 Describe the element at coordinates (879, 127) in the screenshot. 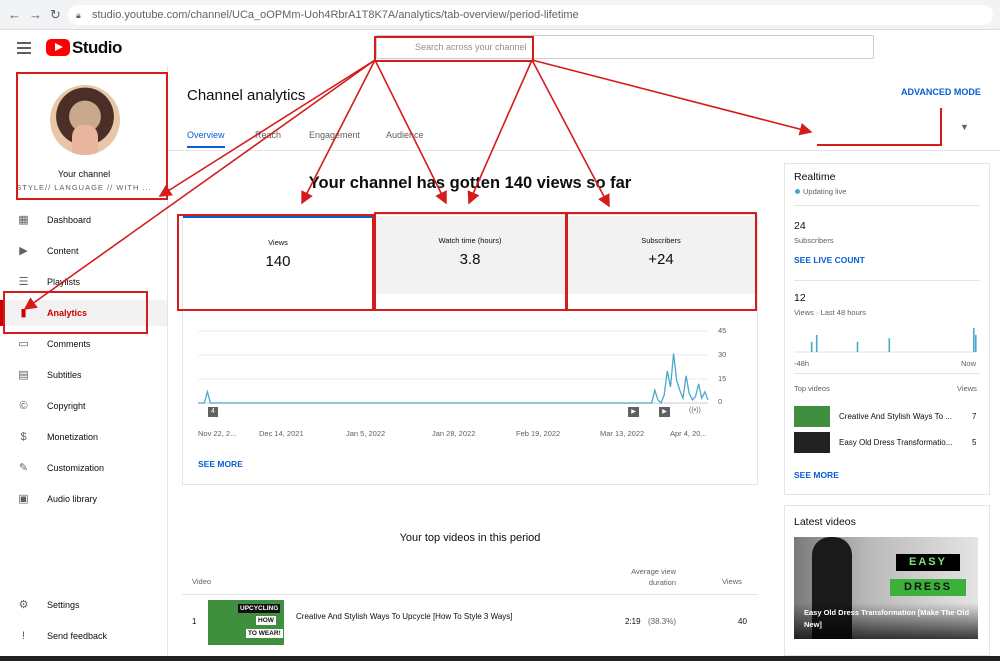

I see `annotation-box-period` at that location.